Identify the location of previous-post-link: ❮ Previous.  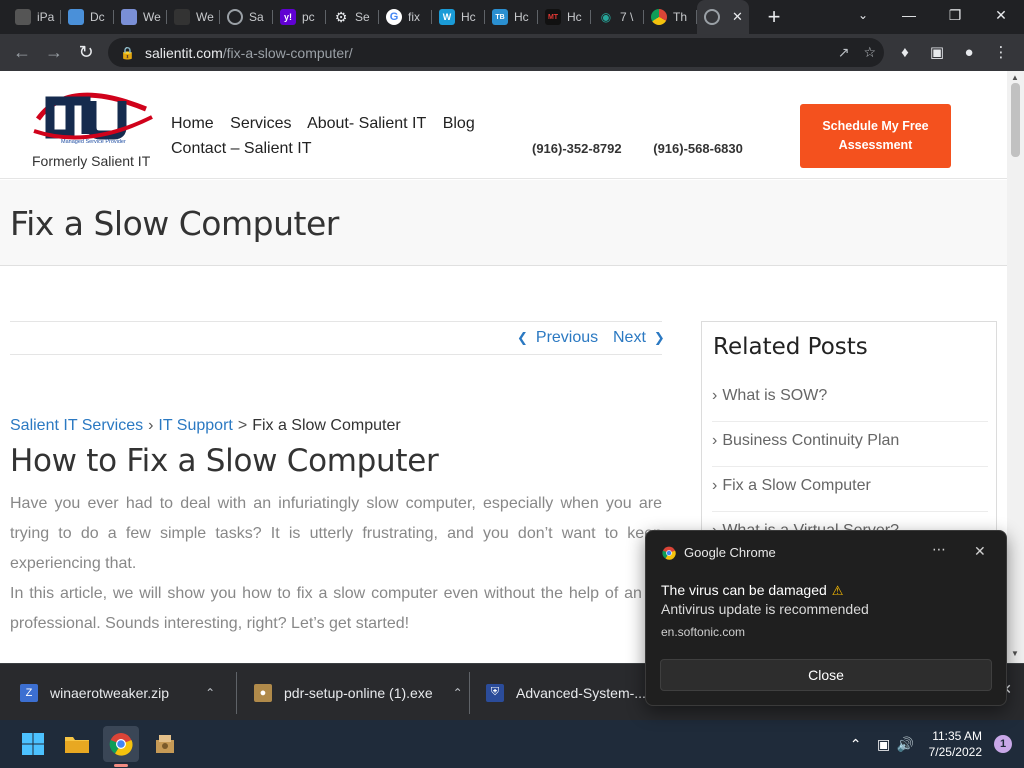
(557, 338).